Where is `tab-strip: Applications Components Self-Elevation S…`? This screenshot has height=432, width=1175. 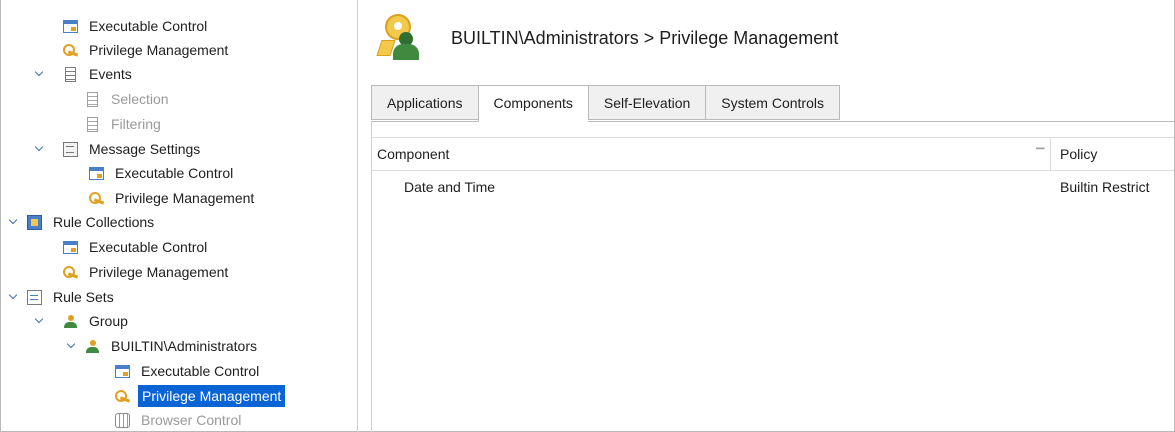
tab-strip: Applications Components Self-Elevation S… is located at coordinates (605, 103).